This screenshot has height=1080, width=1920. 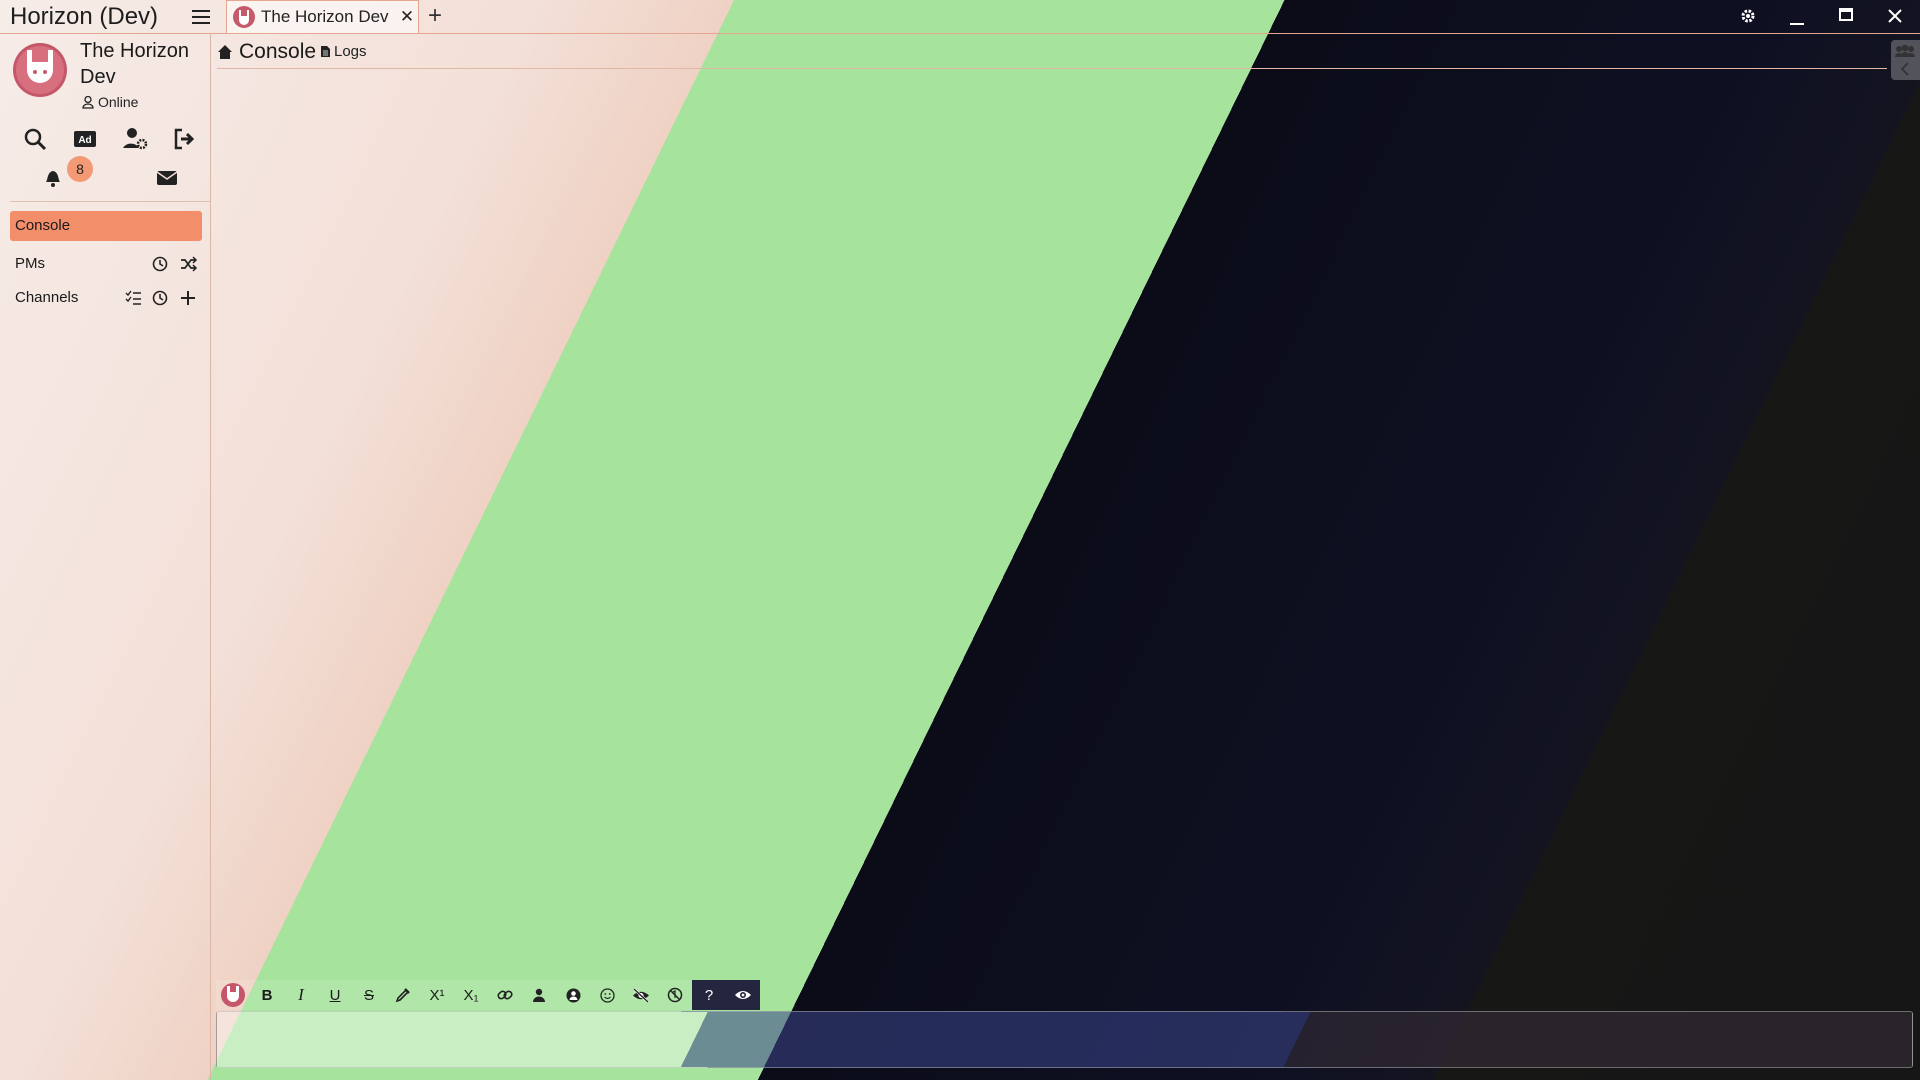 I want to click on search-icon, so click(x=35, y=139).